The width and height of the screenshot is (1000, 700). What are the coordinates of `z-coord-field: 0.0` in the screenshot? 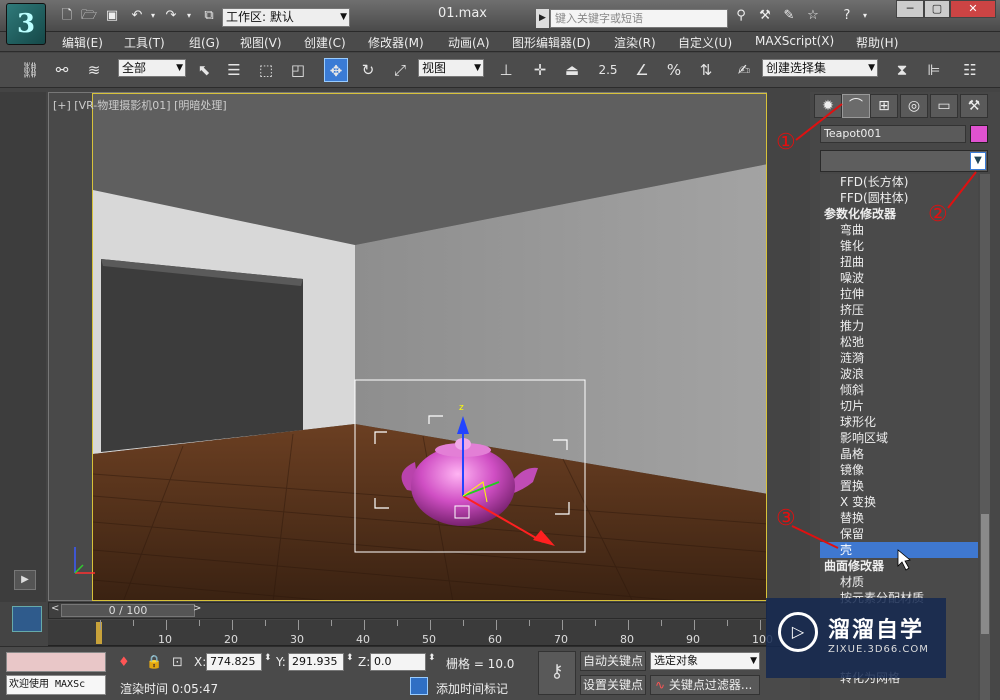 It's located at (398, 662).